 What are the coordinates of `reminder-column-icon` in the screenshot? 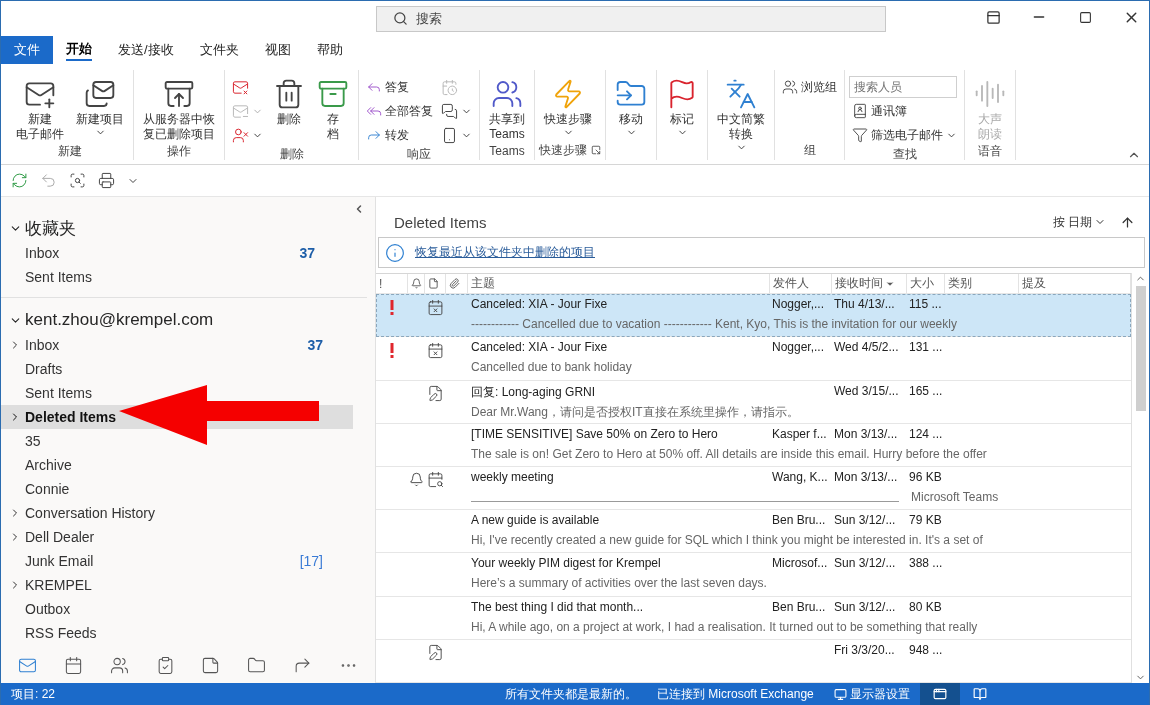 It's located at (416, 284).